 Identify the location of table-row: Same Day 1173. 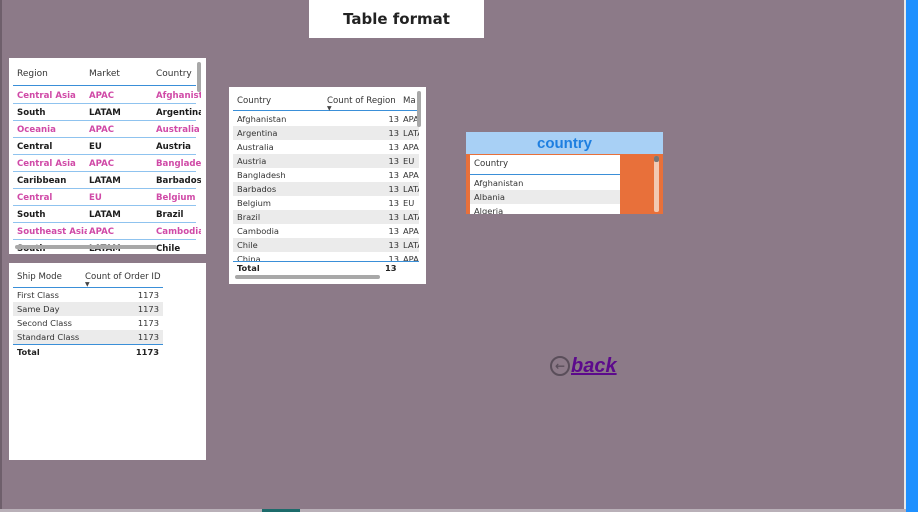
(88, 309).